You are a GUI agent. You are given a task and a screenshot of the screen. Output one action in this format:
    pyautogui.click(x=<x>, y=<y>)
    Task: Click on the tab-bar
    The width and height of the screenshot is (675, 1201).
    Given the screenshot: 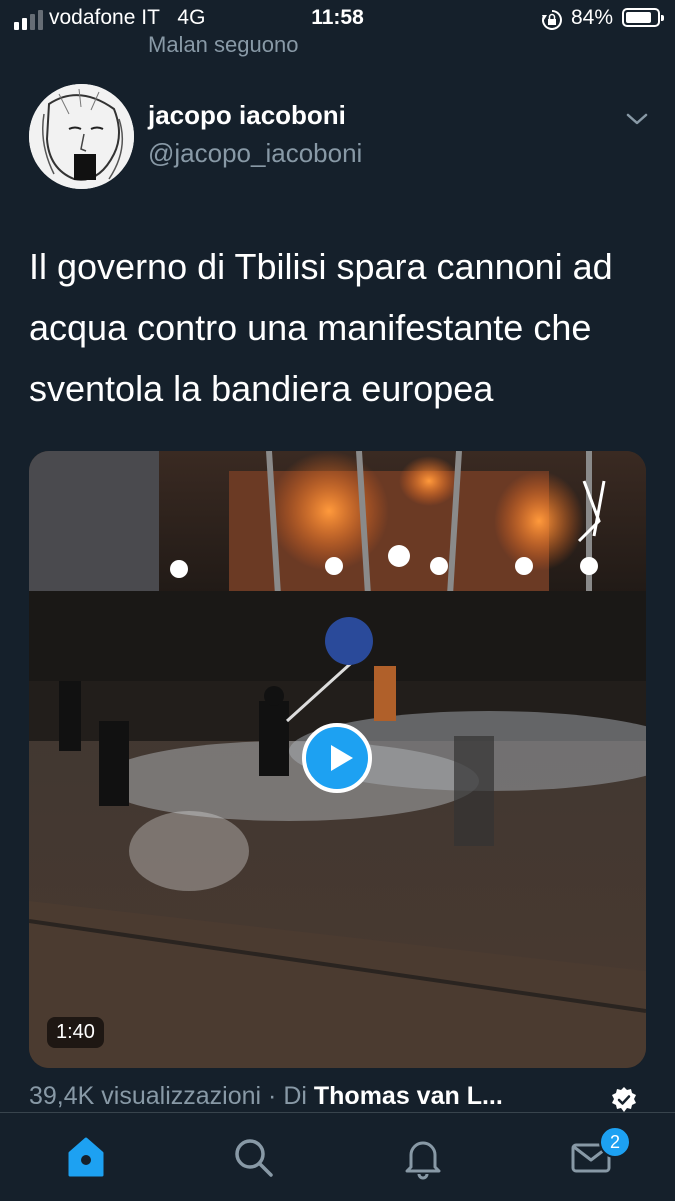 What is the action you would take?
    pyautogui.click(x=337, y=1156)
    